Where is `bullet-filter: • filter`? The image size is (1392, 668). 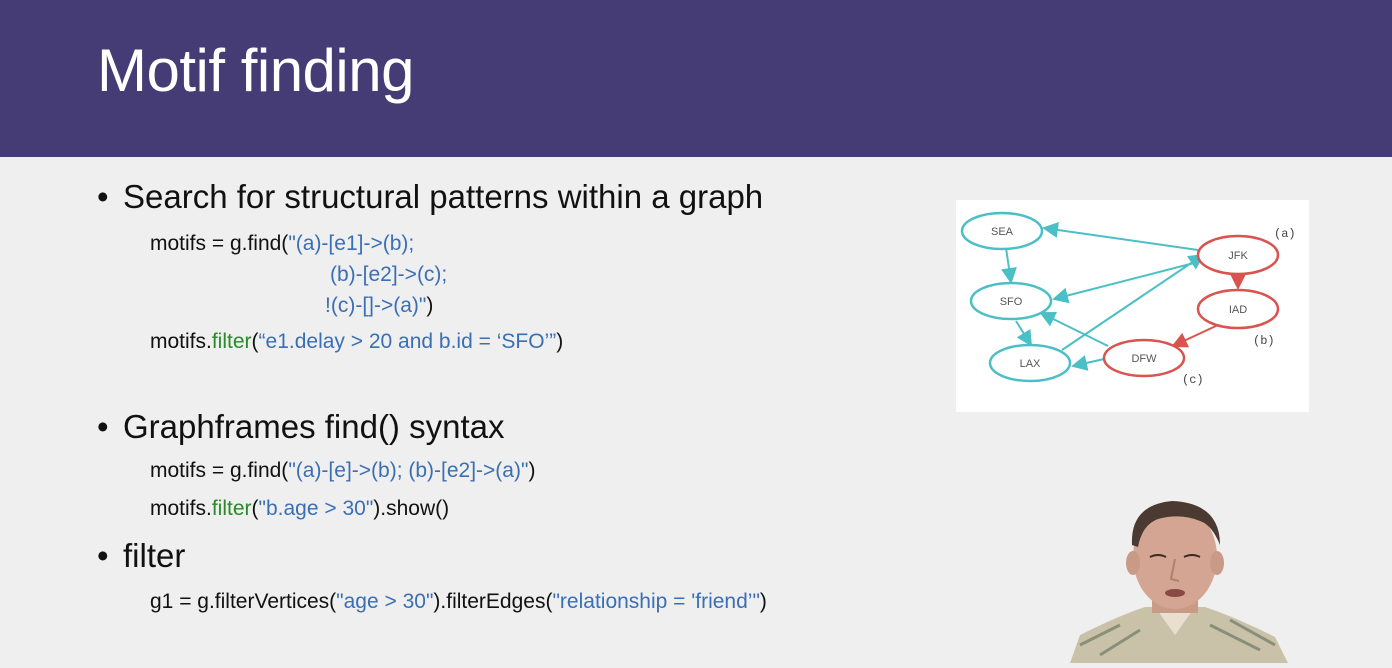 bullet-filter: • filter is located at coordinates (141, 556).